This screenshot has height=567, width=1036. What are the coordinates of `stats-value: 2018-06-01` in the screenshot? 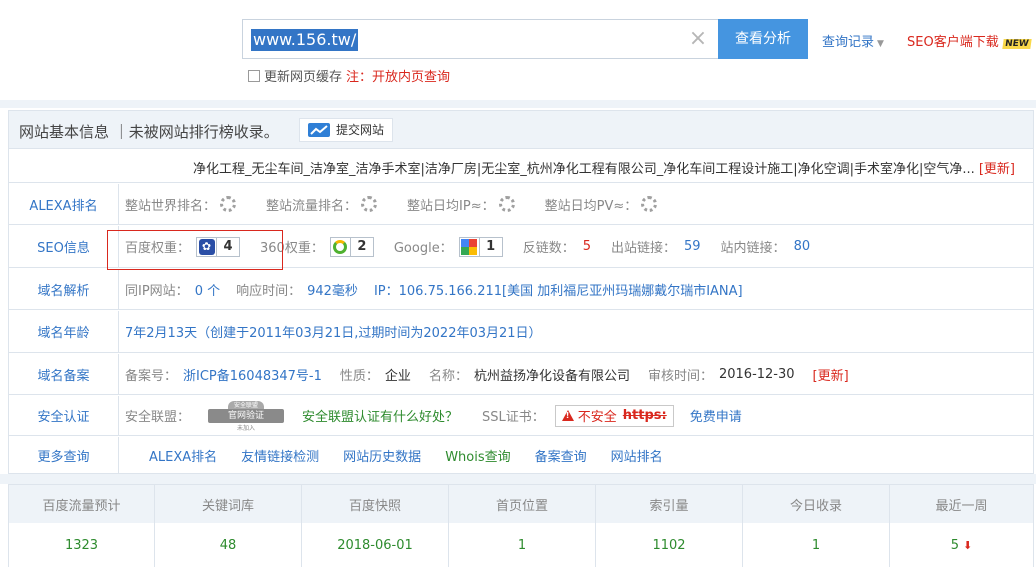 It's located at (375, 545).